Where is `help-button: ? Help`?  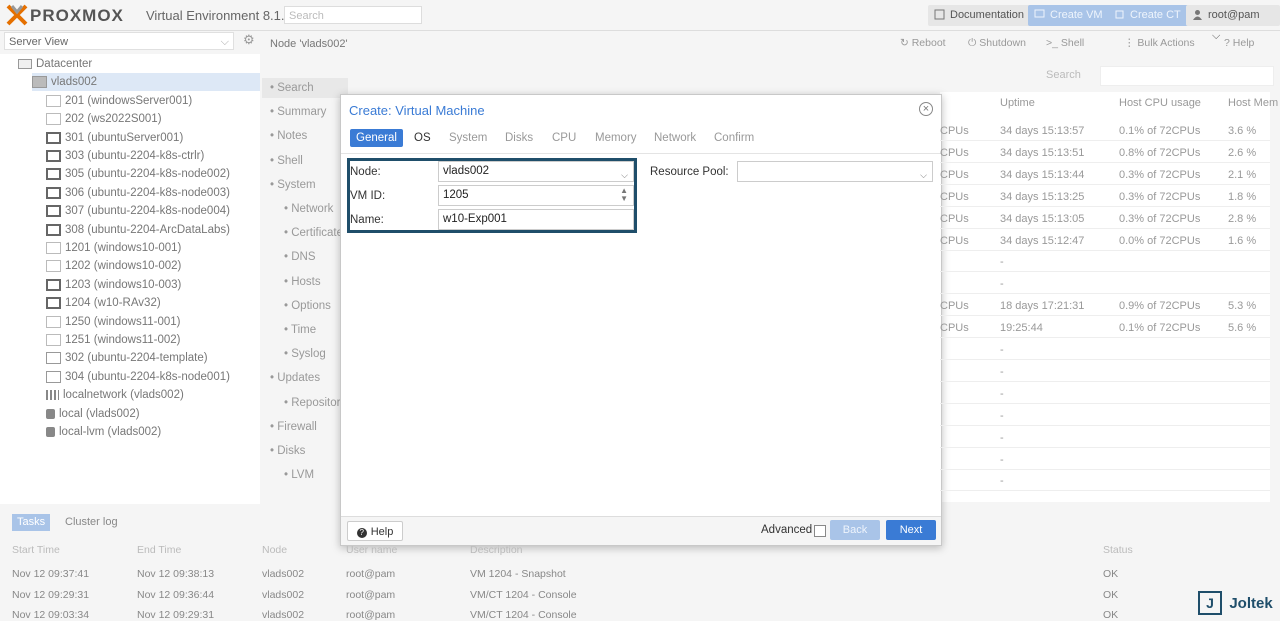 help-button: ? Help is located at coordinates (1239, 43).